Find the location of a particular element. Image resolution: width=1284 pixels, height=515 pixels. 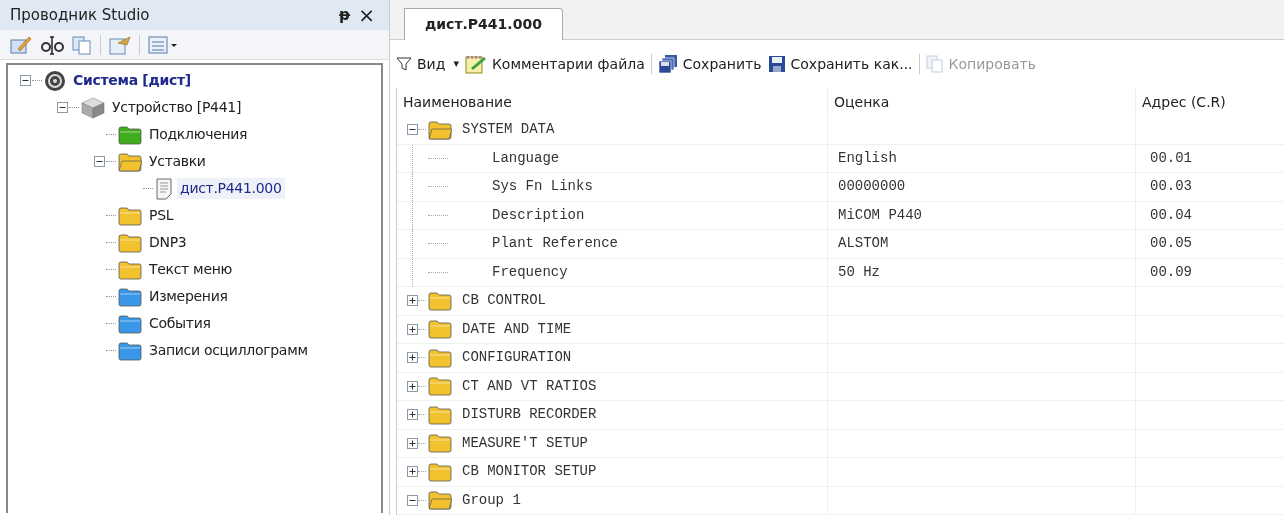

column-header: Оценка is located at coordinates (981, 102).